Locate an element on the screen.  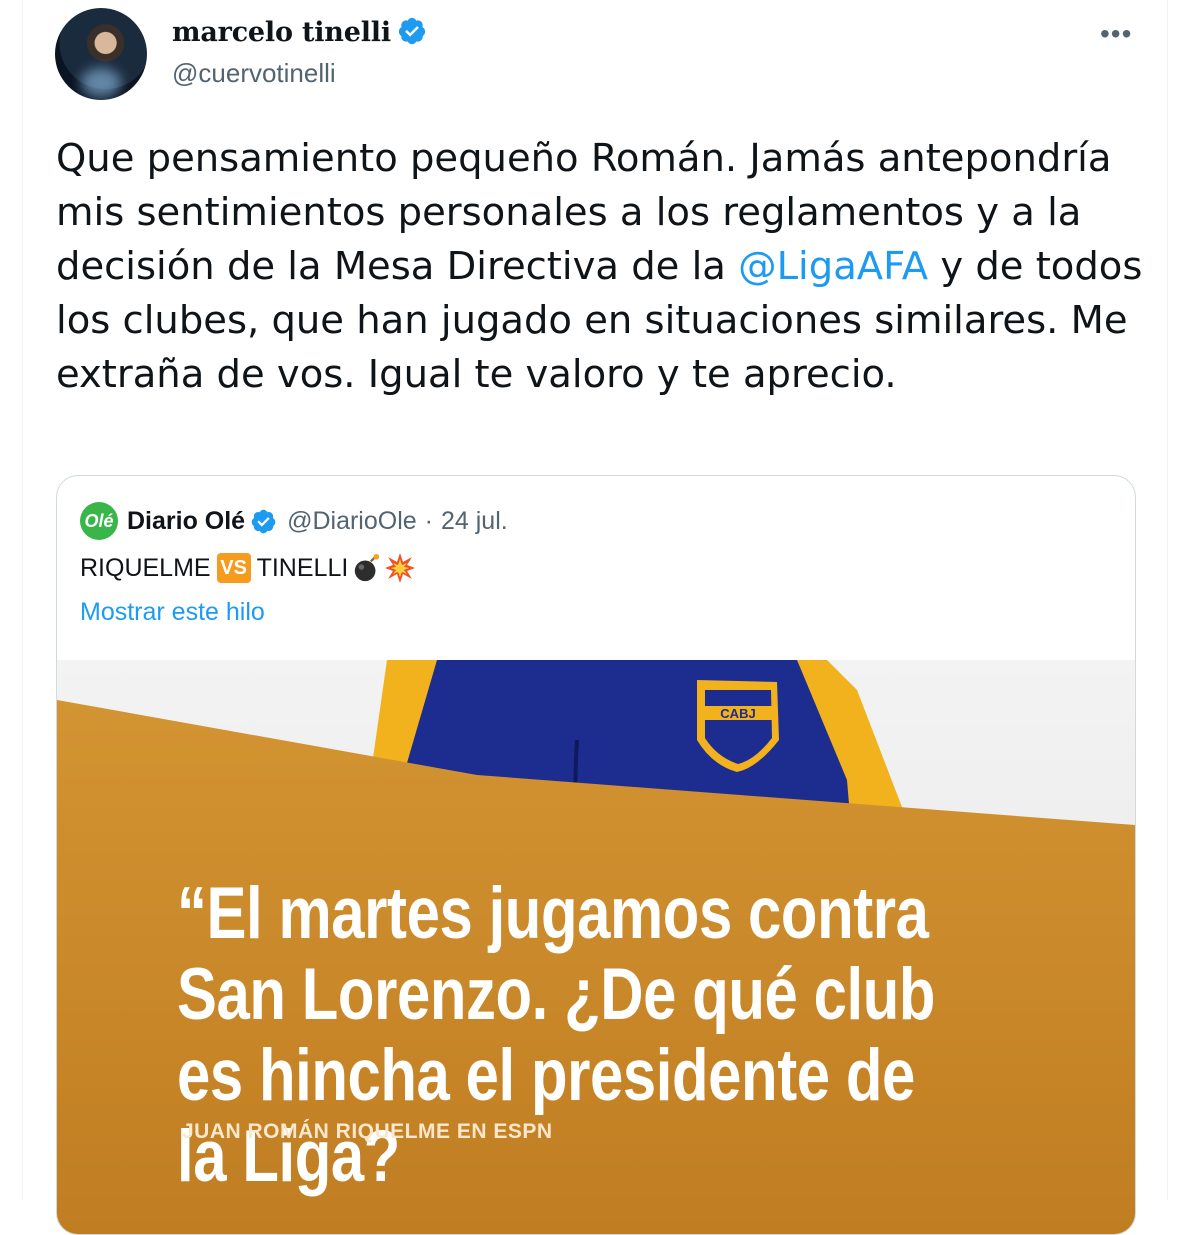
collision-emoji-icon is located at coordinates (400, 568).